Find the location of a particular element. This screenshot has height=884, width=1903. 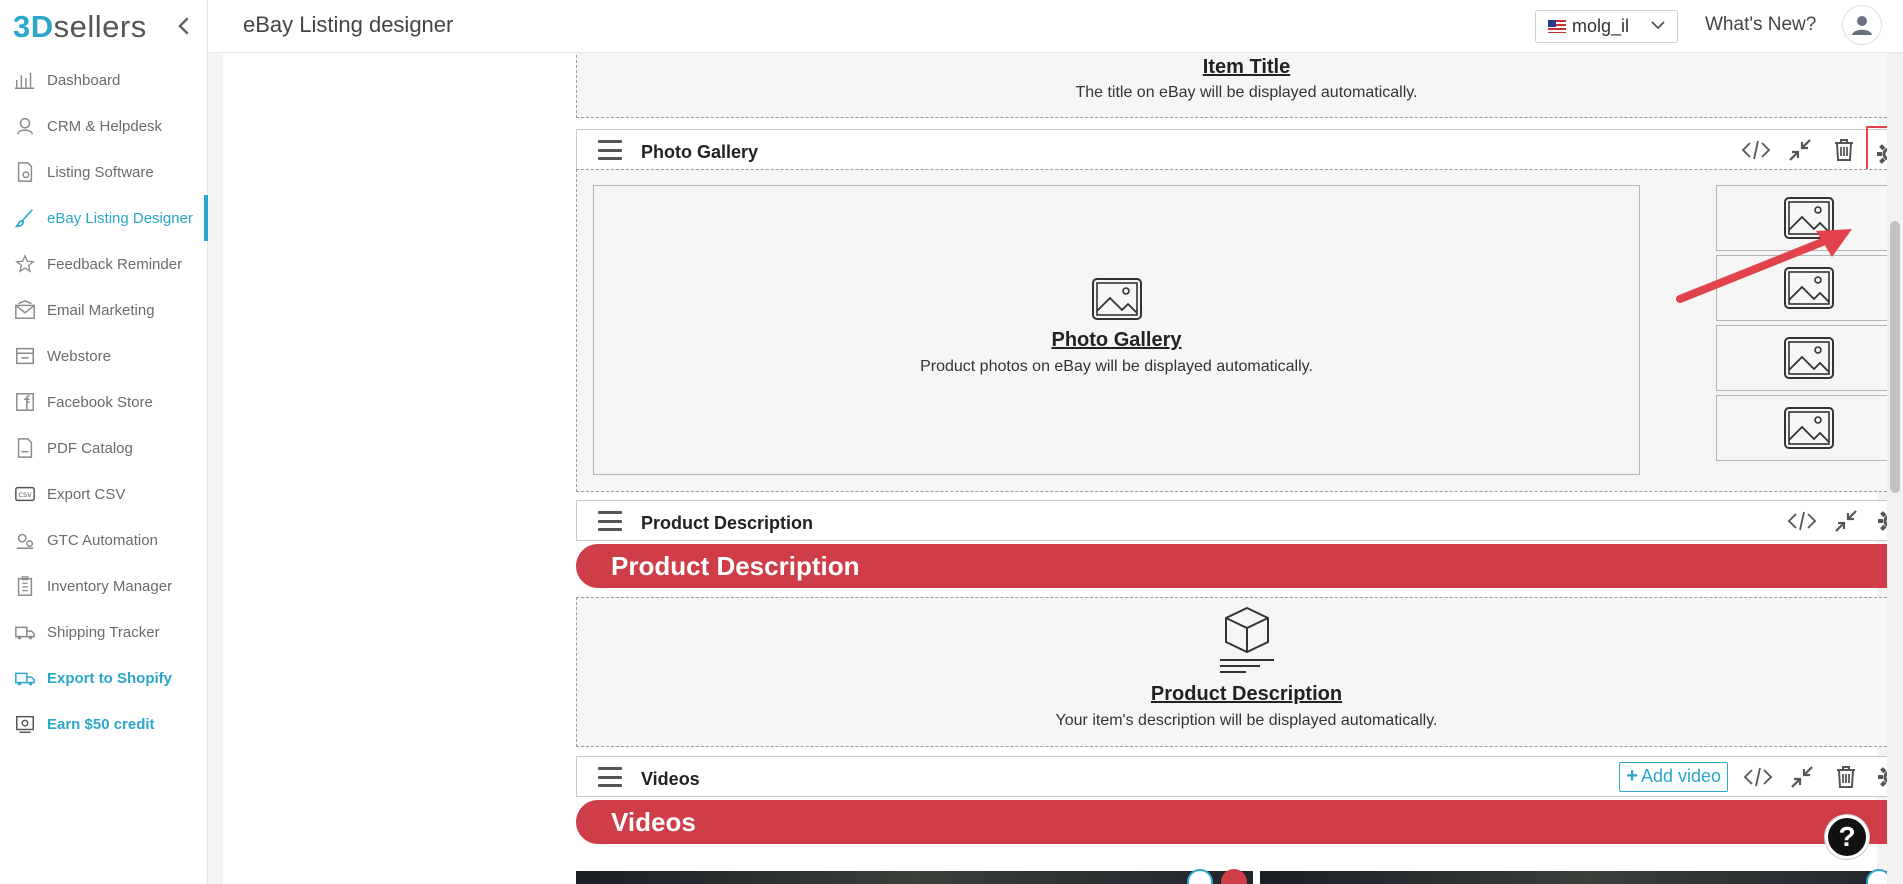

product-description-heading: Product Description is located at coordinates (1246, 694).